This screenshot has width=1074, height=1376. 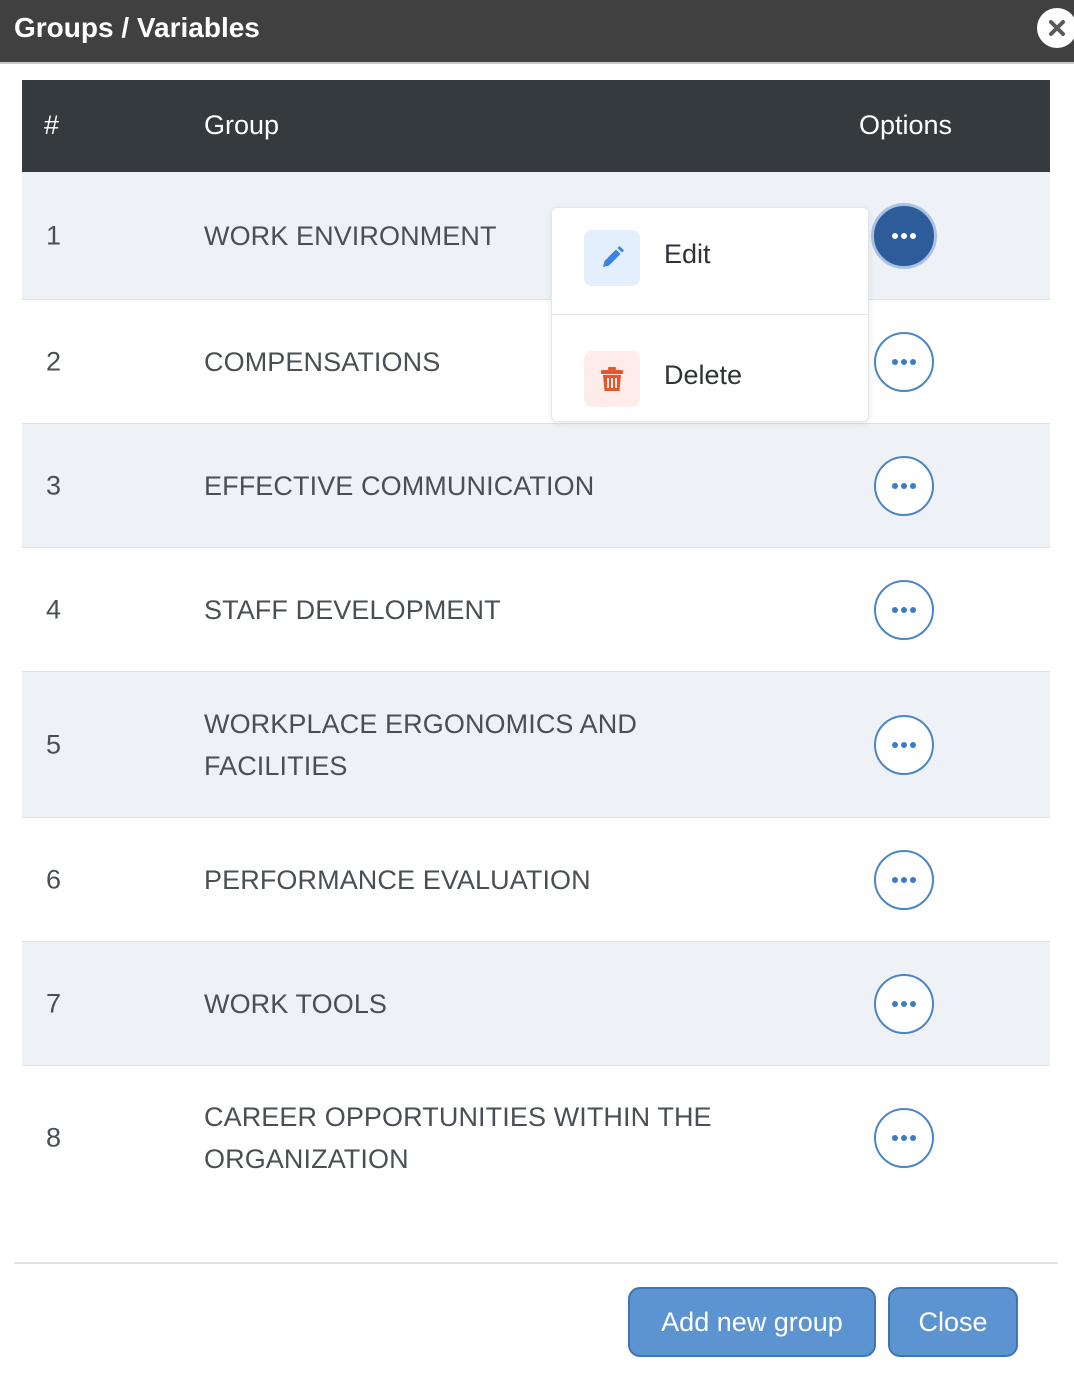 What do you see at coordinates (536, 610) in the screenshot?
I see `table-row: 4 STAFF DEVELOPMENT` at bounding box center [536, 610].